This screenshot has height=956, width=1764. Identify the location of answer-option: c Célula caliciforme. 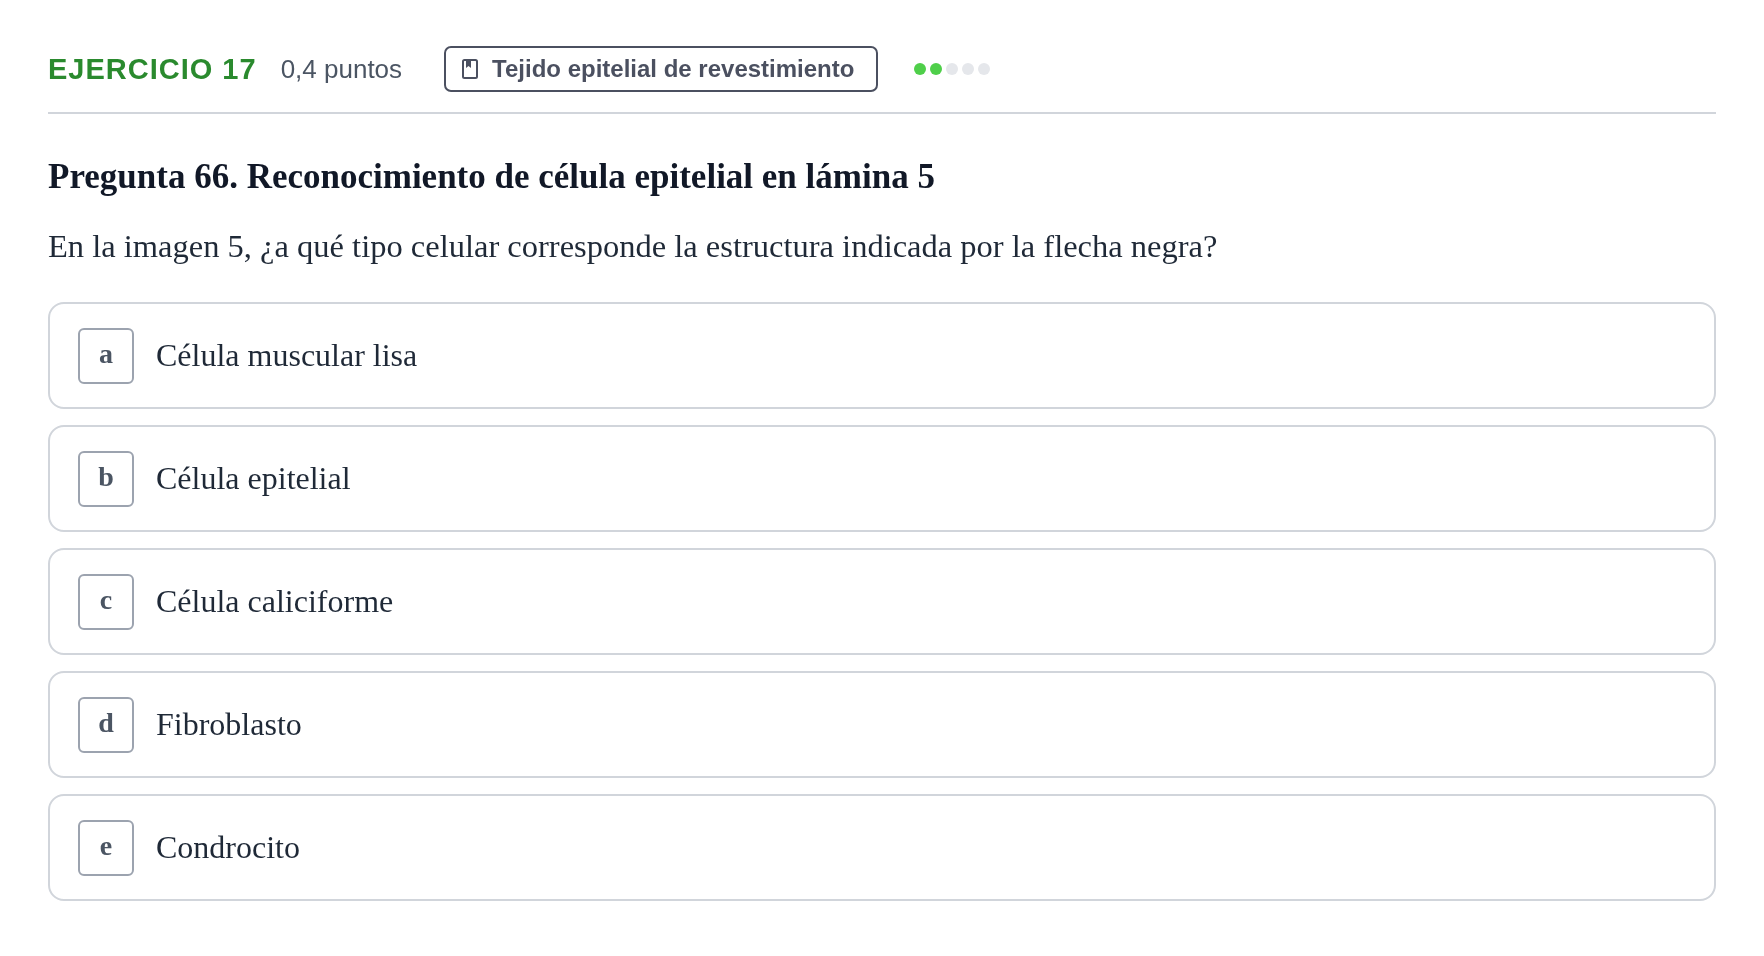
(882, 601).